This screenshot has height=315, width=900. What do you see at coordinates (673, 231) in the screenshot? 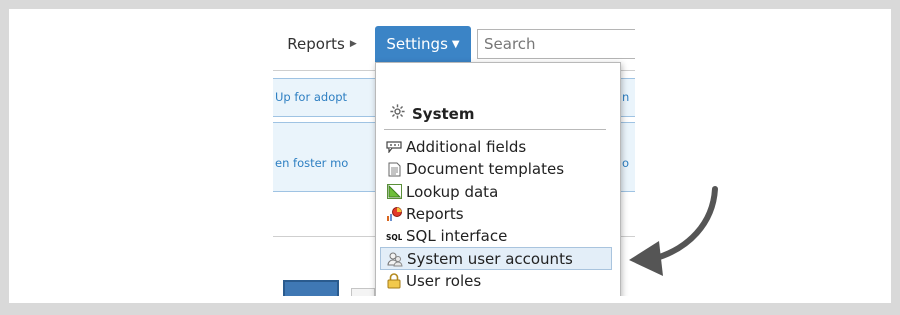
I see `curved-arrow-icon` at bounding box center [673, 231].